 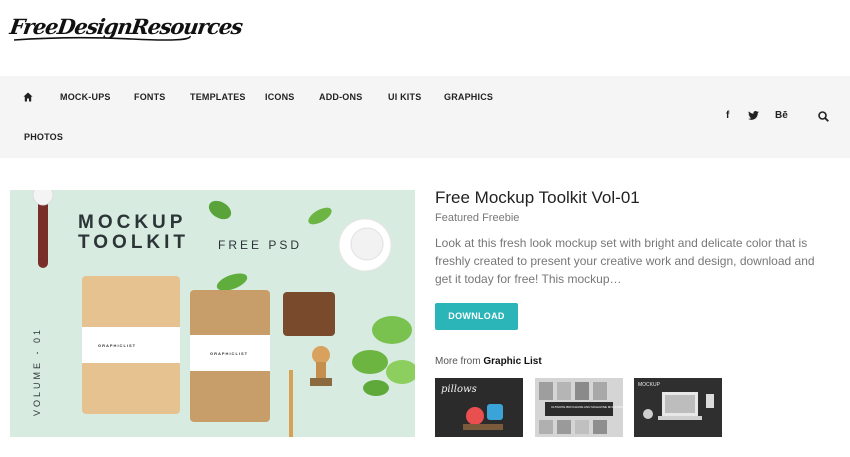 I want to click on more-from: More from Graphic List, so click(x=488, y=361).